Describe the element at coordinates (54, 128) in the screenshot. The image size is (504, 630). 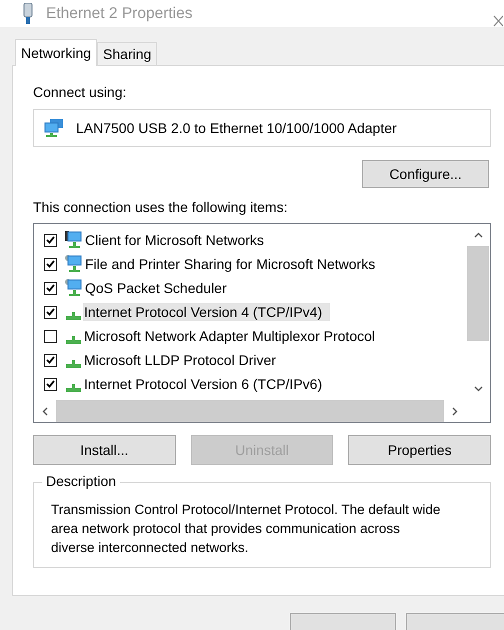
I see `network-computers-icon` at that location.